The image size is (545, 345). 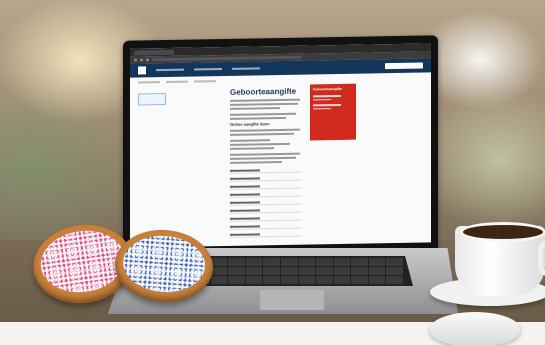 What do you see at coordinates (502, 232) in the screenshot?
I see `coffee` at bounding box center [502, 232].